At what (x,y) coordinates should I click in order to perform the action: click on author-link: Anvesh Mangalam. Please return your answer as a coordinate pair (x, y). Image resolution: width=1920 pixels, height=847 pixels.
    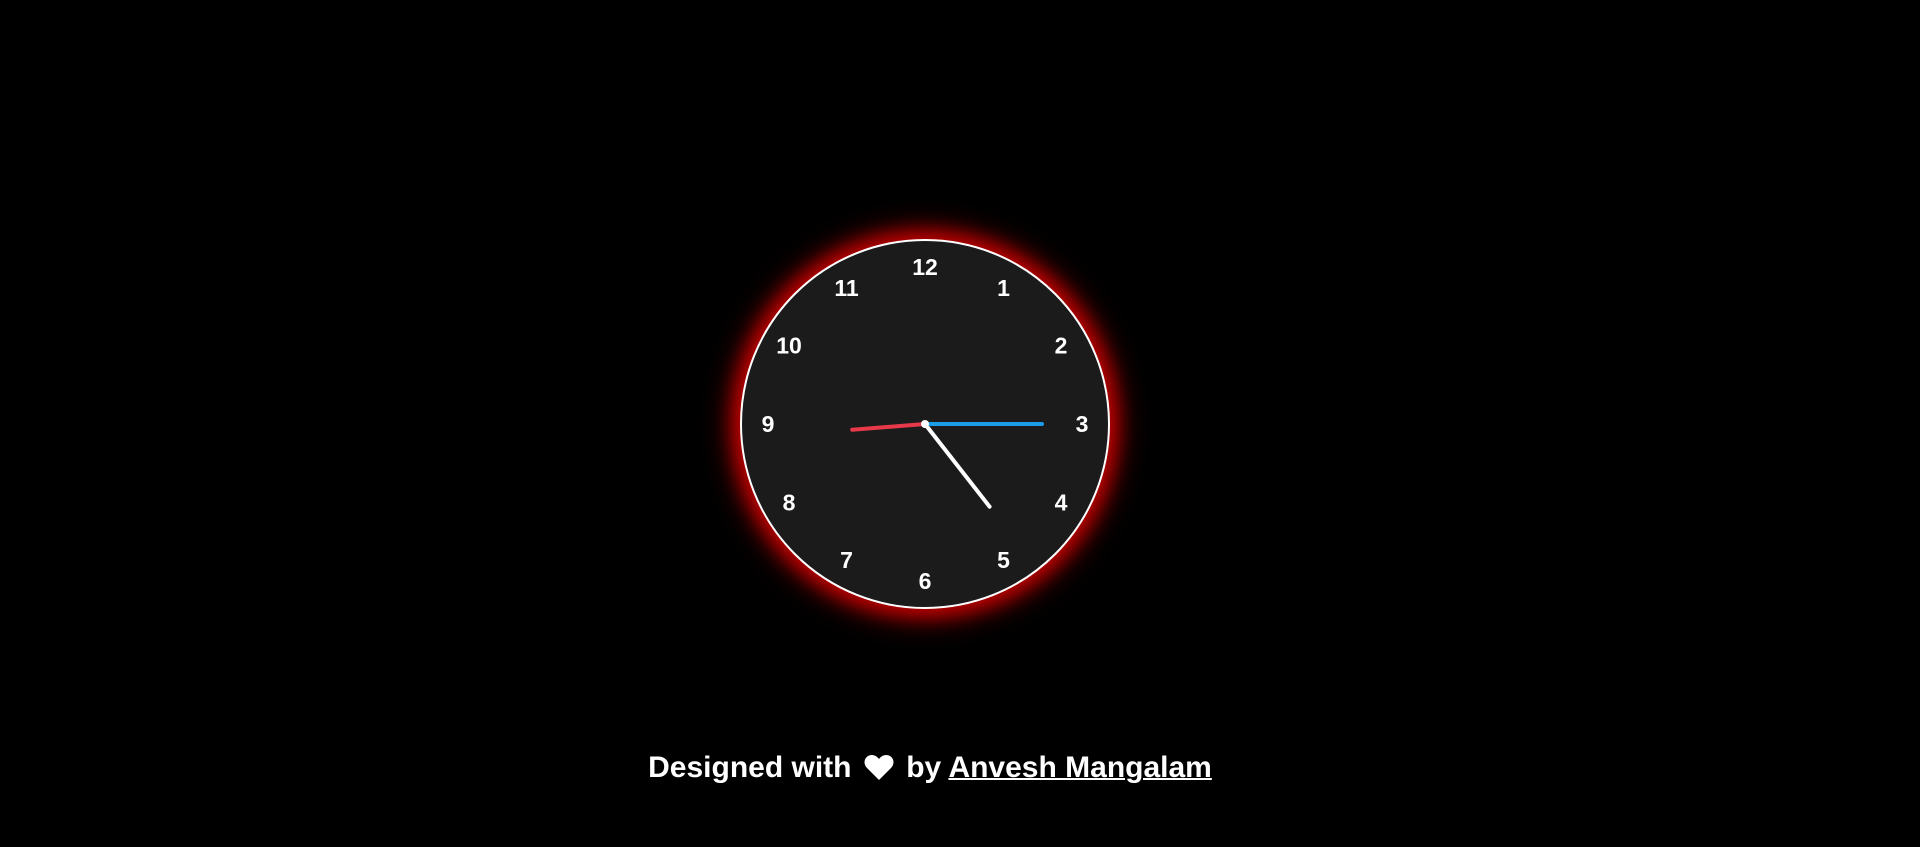
    Looking at the image, I should click on (1079, 767).